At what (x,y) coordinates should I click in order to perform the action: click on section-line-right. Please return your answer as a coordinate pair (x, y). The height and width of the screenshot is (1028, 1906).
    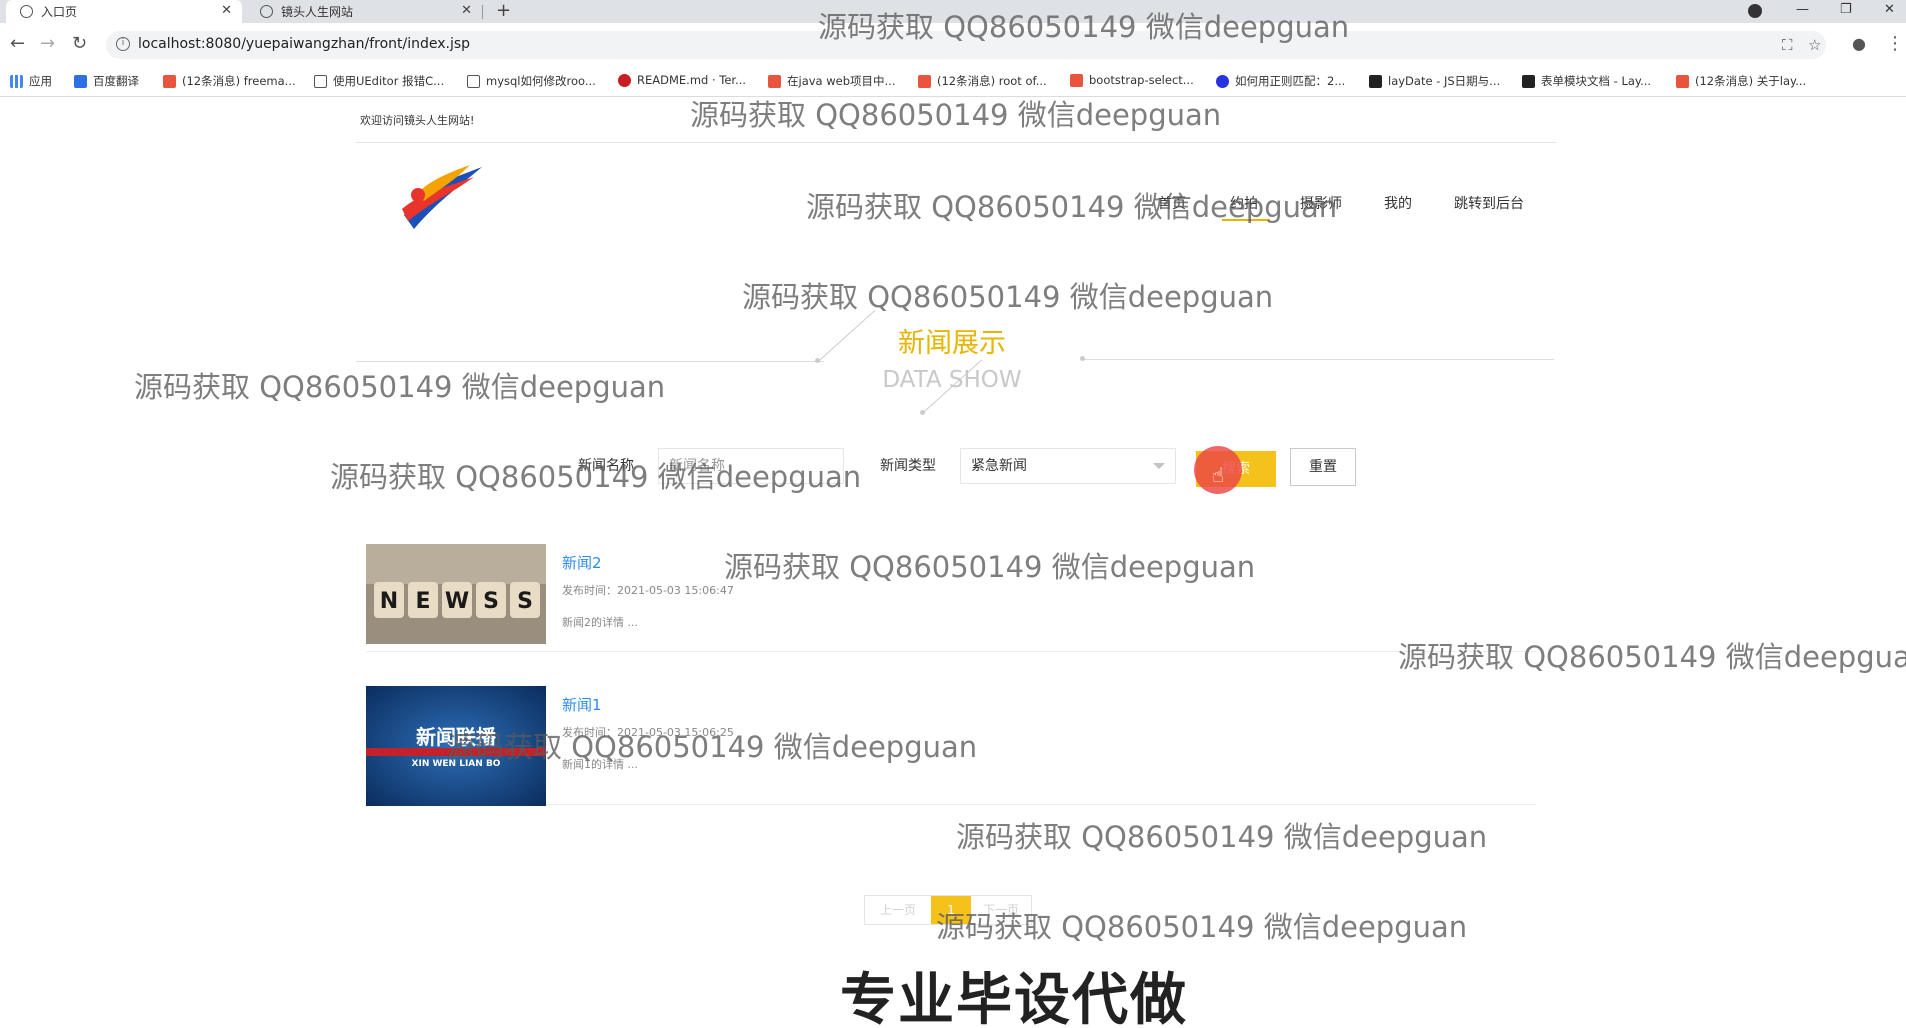
    Looking at the image, I should click on (1319, 359).